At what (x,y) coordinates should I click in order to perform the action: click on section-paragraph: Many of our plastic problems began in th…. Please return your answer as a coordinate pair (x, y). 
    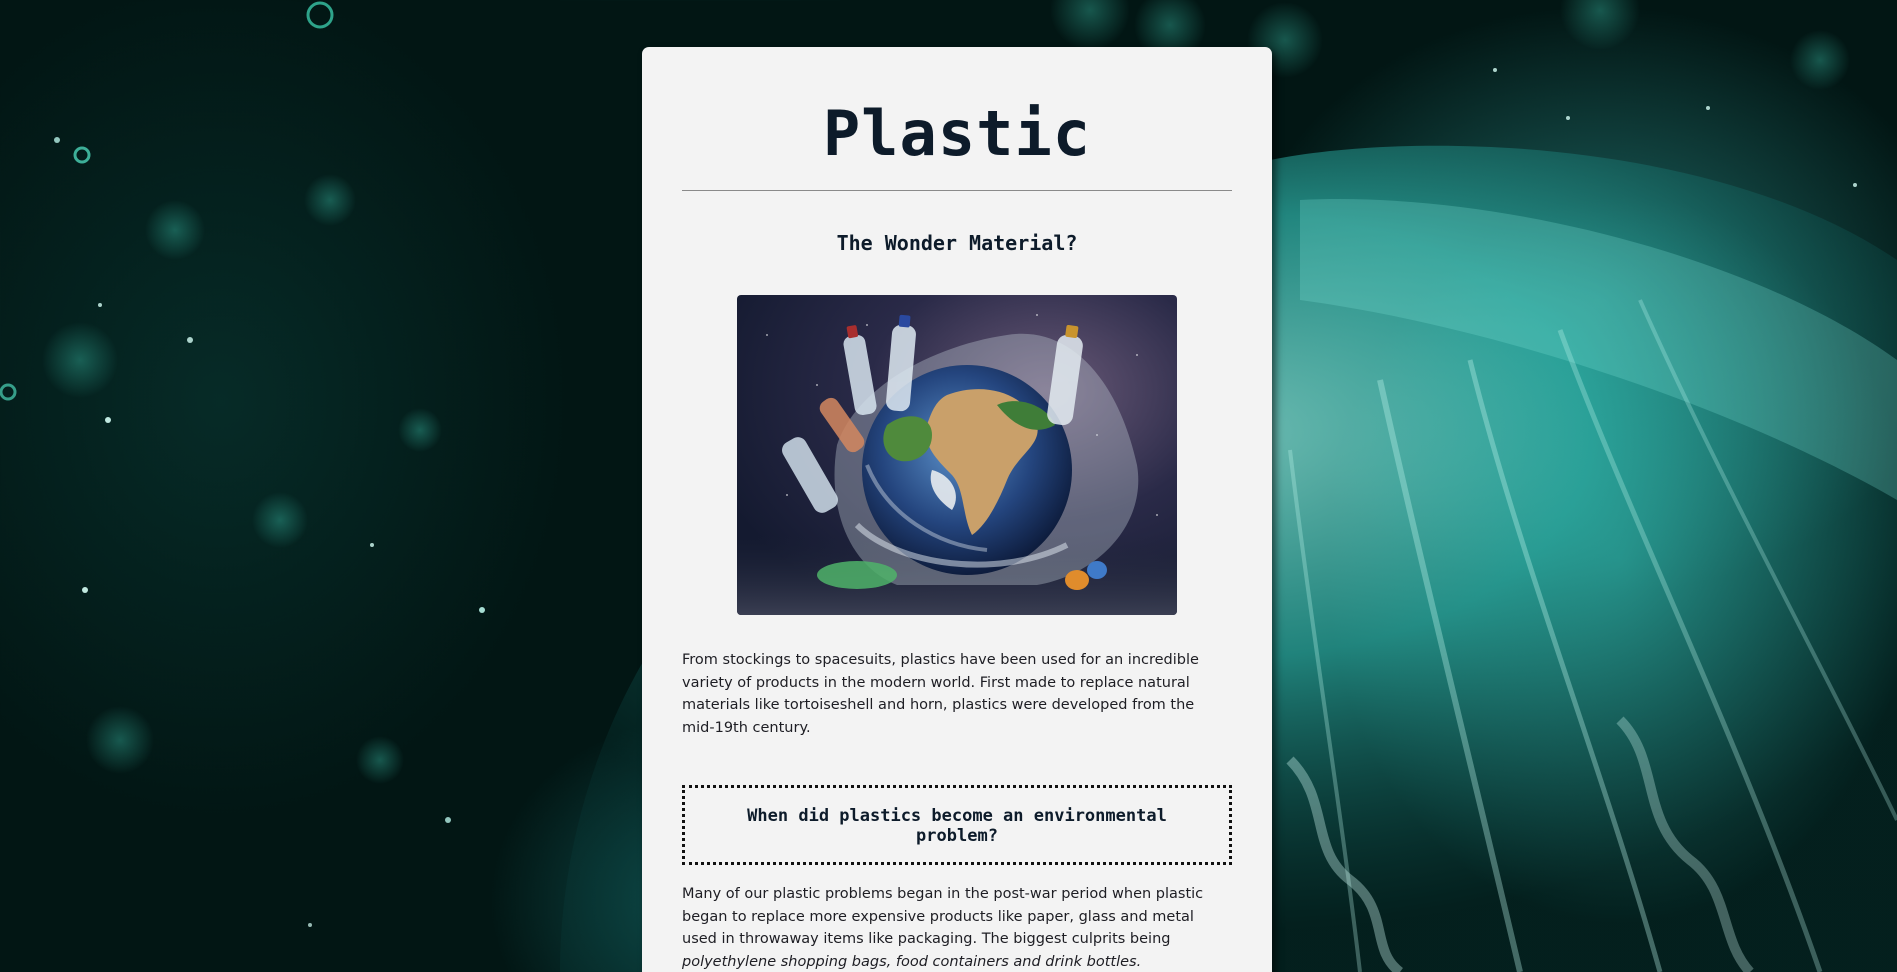
    Looking at the image, I should click on (954, 927).